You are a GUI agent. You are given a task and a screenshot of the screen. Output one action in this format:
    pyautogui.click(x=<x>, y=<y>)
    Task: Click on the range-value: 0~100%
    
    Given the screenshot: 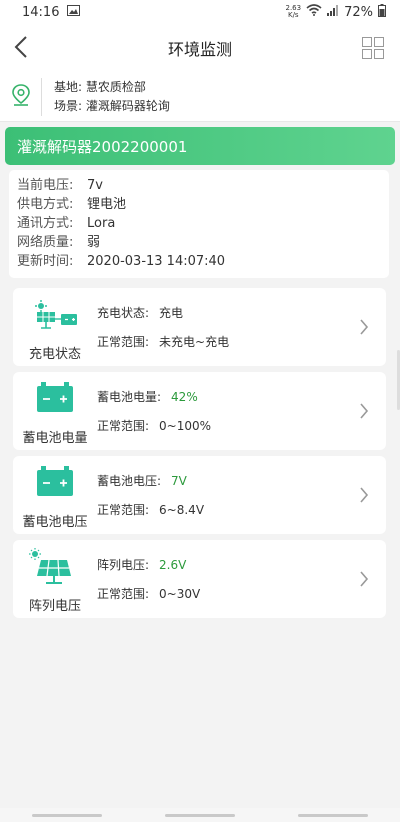 What is the action you would take?
    pyautogui.click(x=185, y=425)
    